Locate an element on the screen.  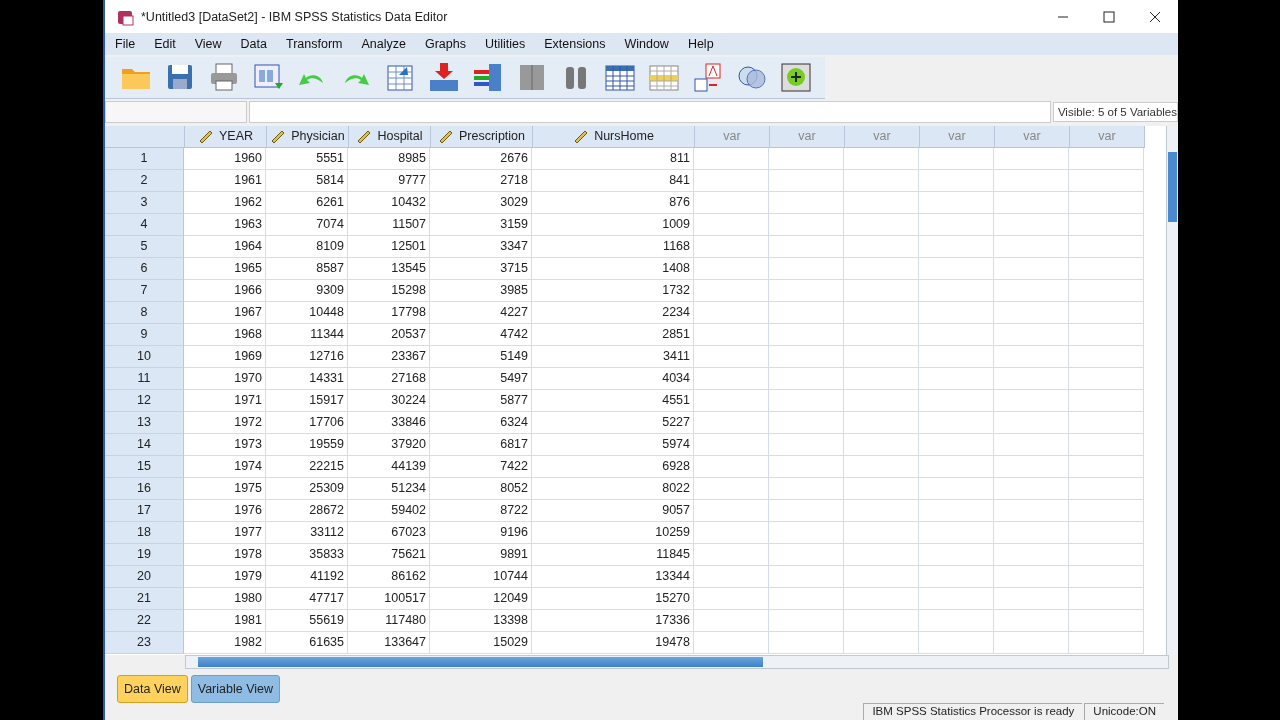
table-cell: 2234 is located at coordinates (613, 312).